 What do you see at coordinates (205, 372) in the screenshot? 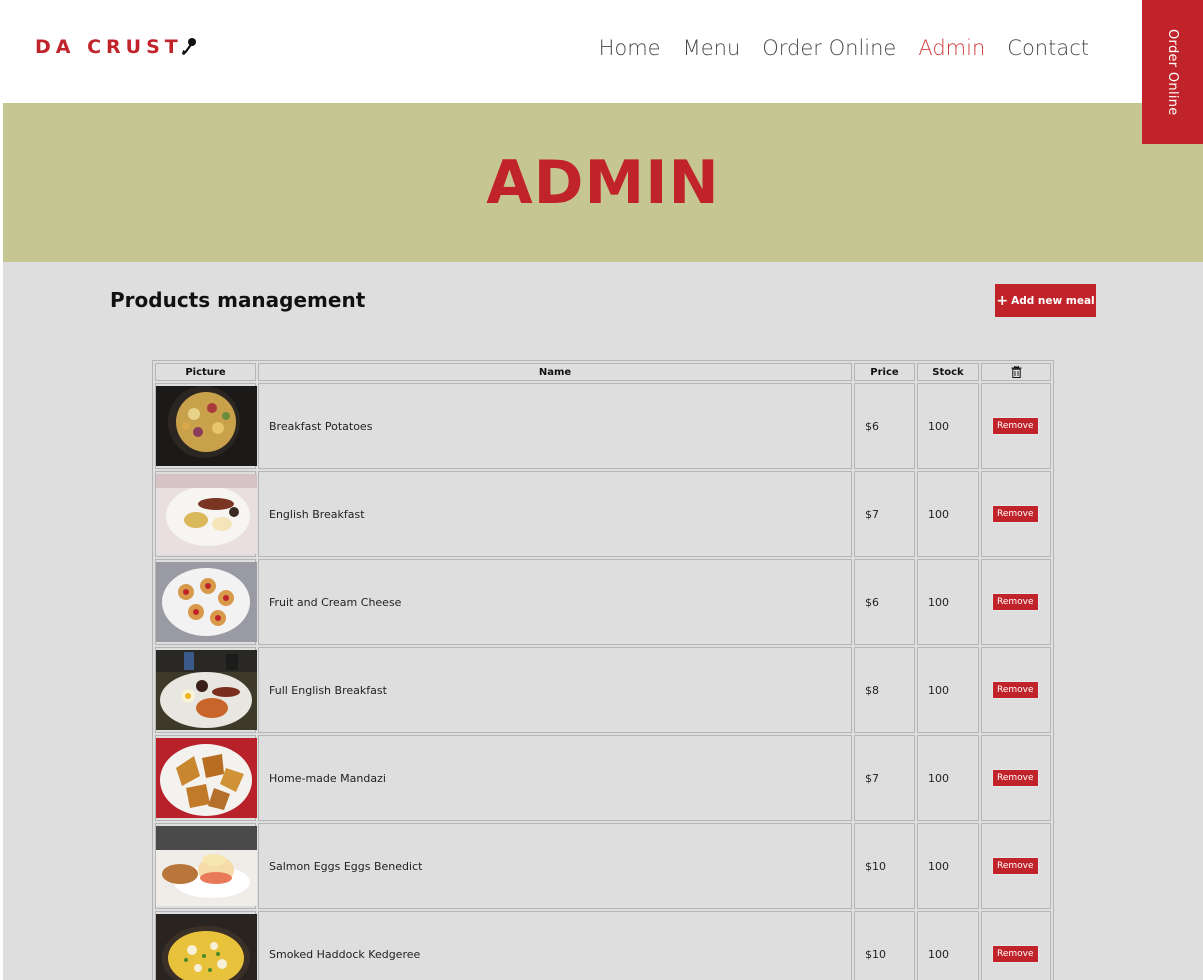
I see `col-header-picture: Picture` at bounding box center [205, 372].